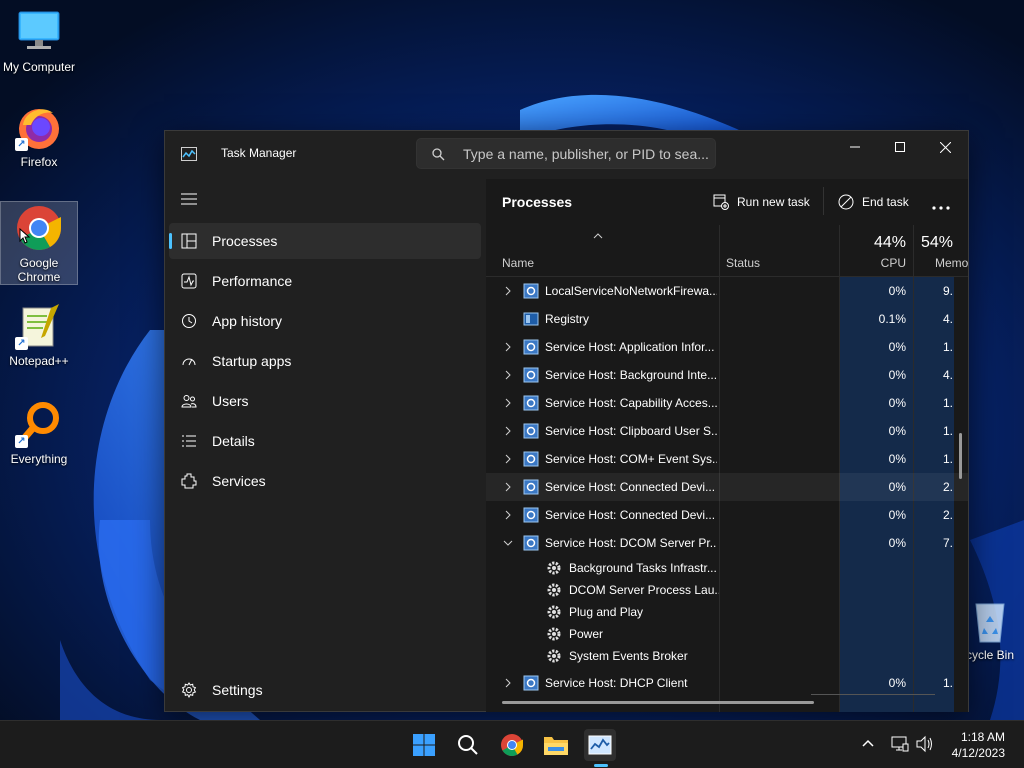  What do you see at coordinates (873, 202) in the screenshot?
I see `end-task-button: End task` at bounding box center [873, 202].